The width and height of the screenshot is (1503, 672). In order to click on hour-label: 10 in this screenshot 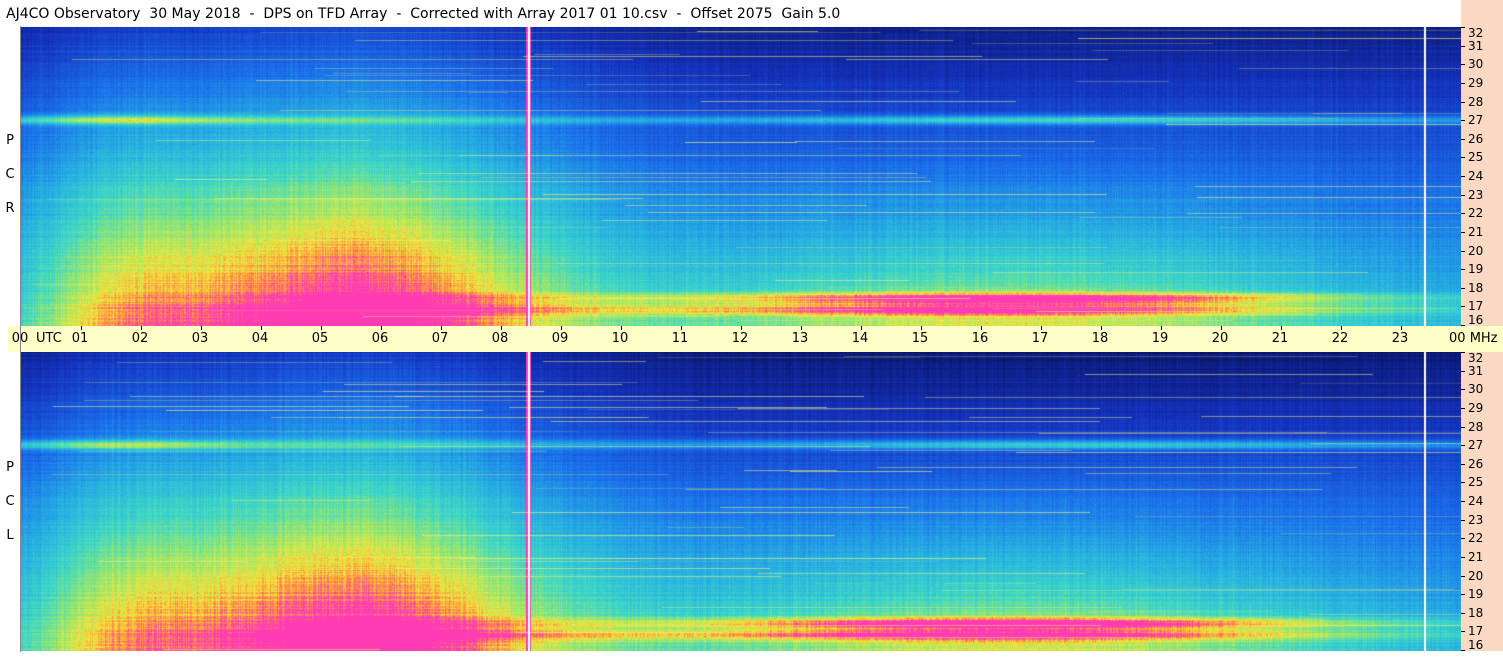, I will do `click(620, 338)`.